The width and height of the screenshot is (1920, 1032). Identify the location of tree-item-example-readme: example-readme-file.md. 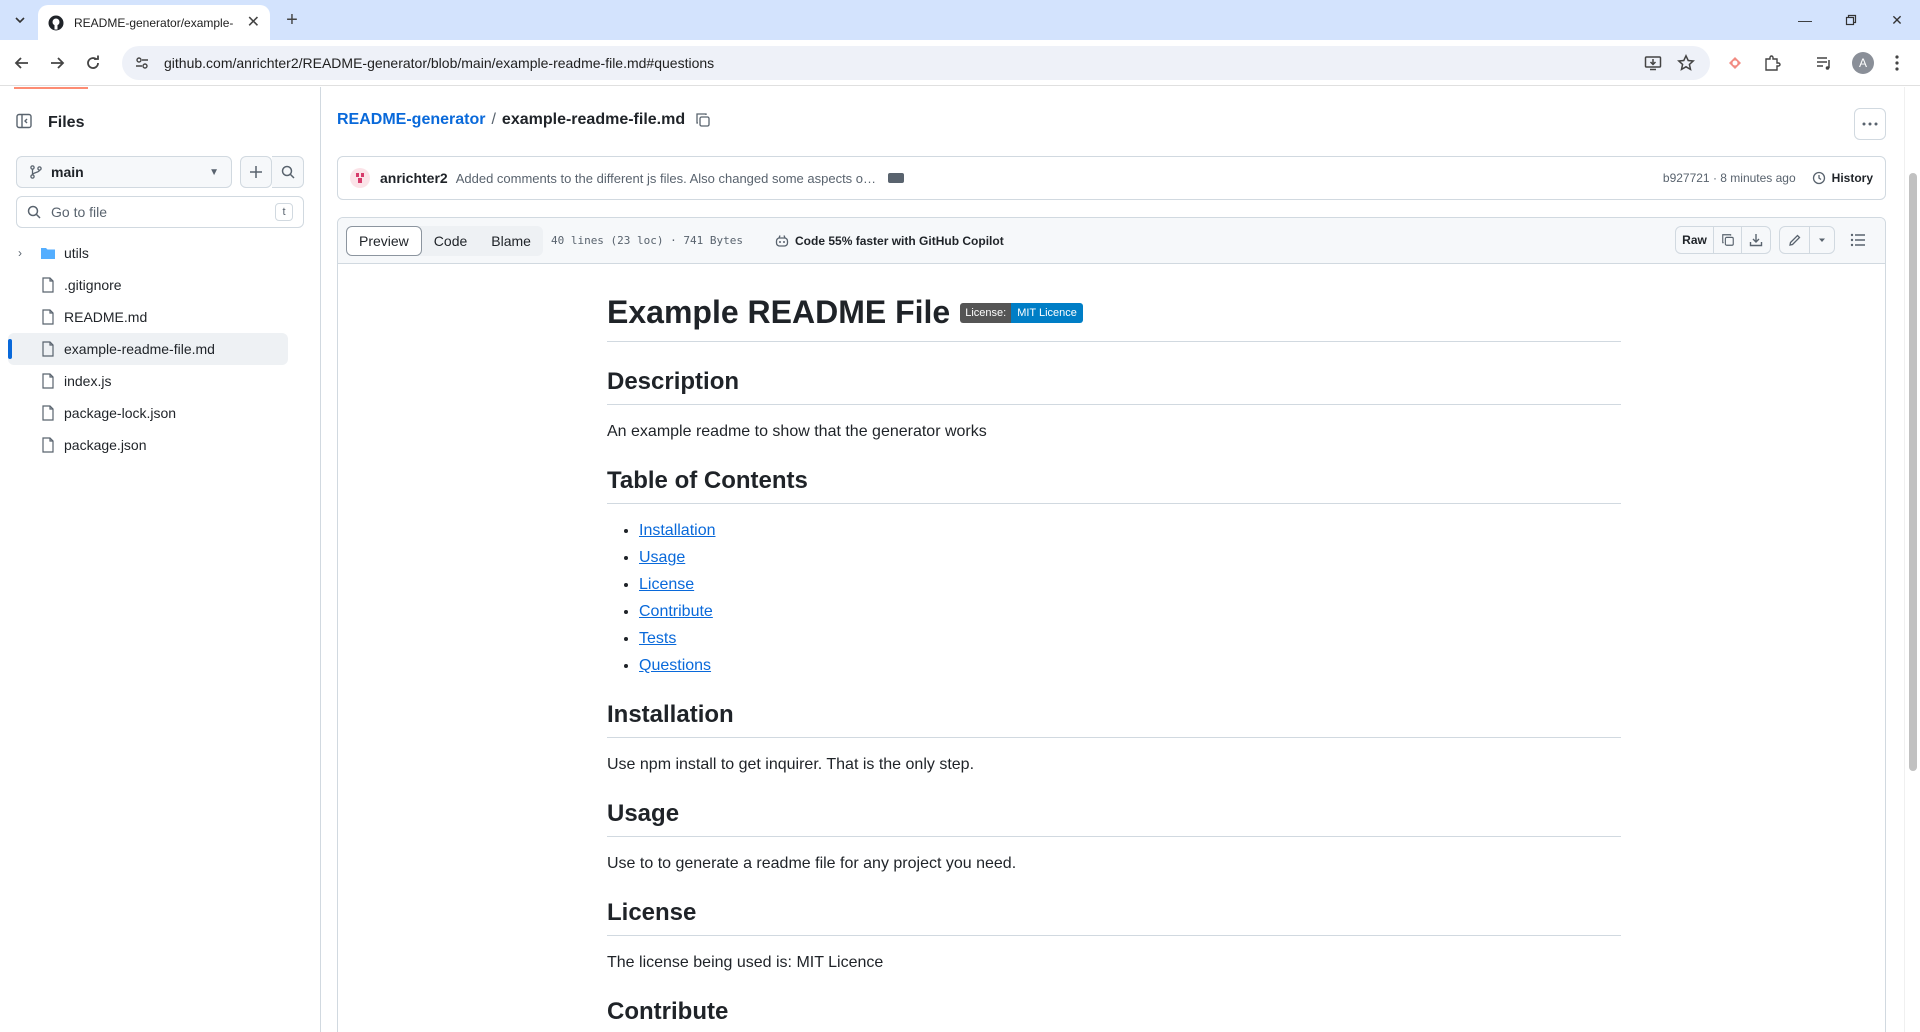
(148, 349).